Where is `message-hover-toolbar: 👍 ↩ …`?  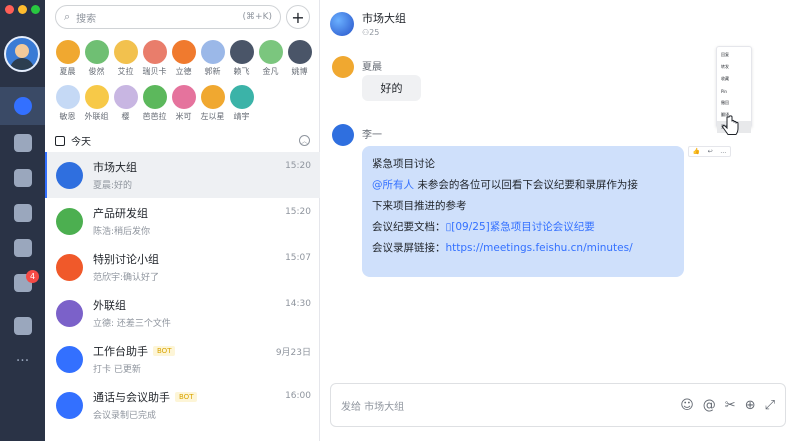
message-hover-toolbar: 👍 ↩ … is located at coordinates (709, 151).